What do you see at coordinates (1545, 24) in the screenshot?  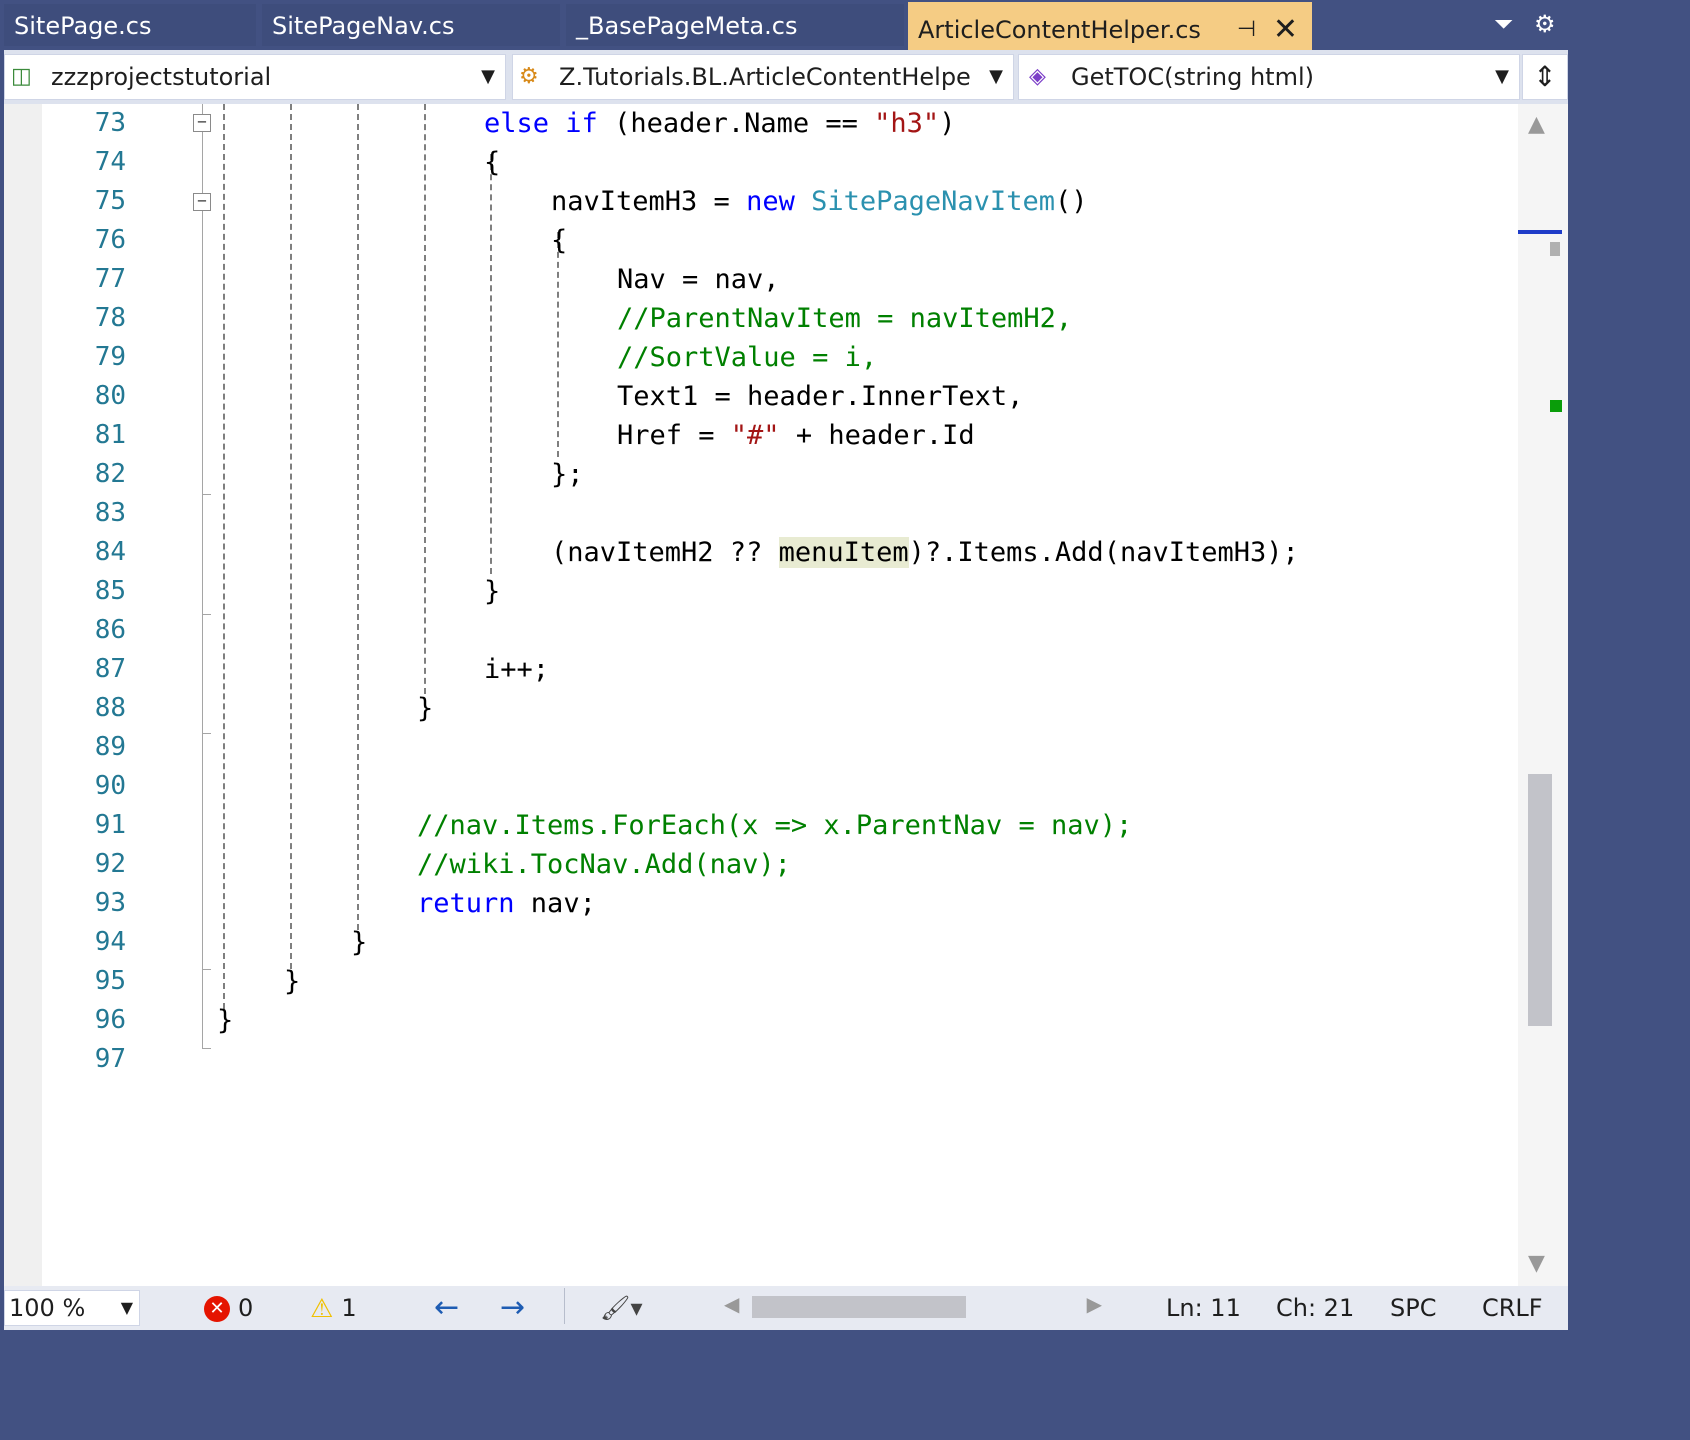 I see `settings-icon: ⚙` at bounding box center [1545, 24].